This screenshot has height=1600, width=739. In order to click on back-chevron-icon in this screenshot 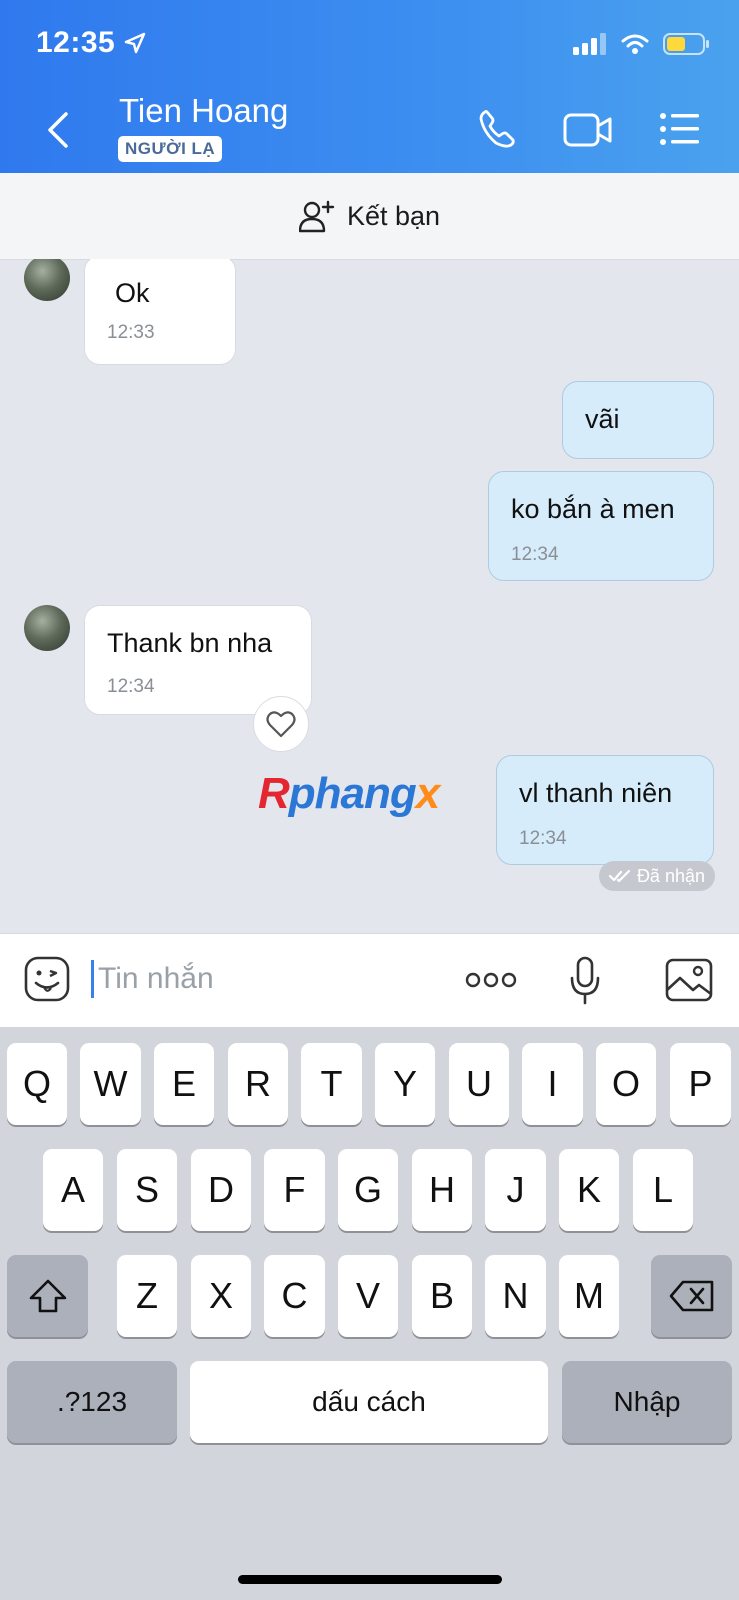, I will do `click(60, 130)`.